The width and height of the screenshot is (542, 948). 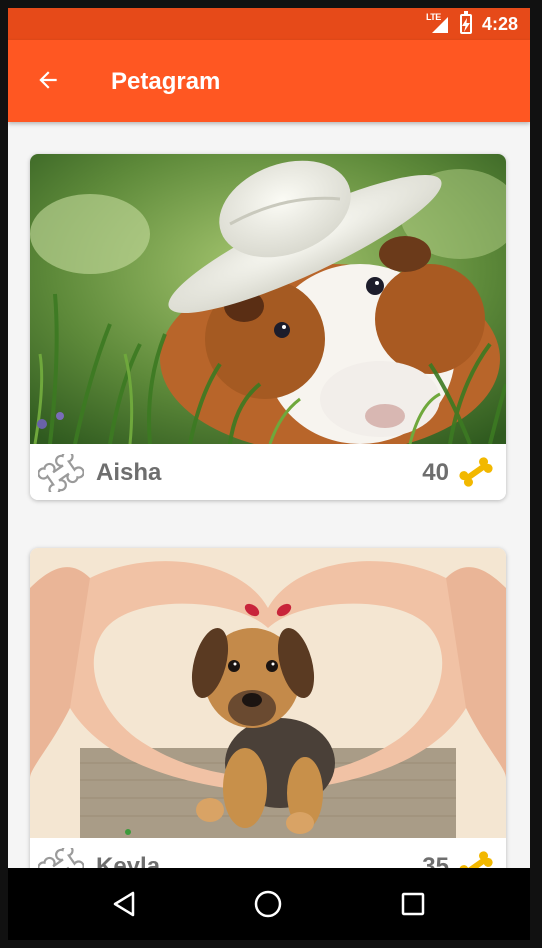 I want to click on status-icons: LTE 4:28, so click(x=471, y=23).